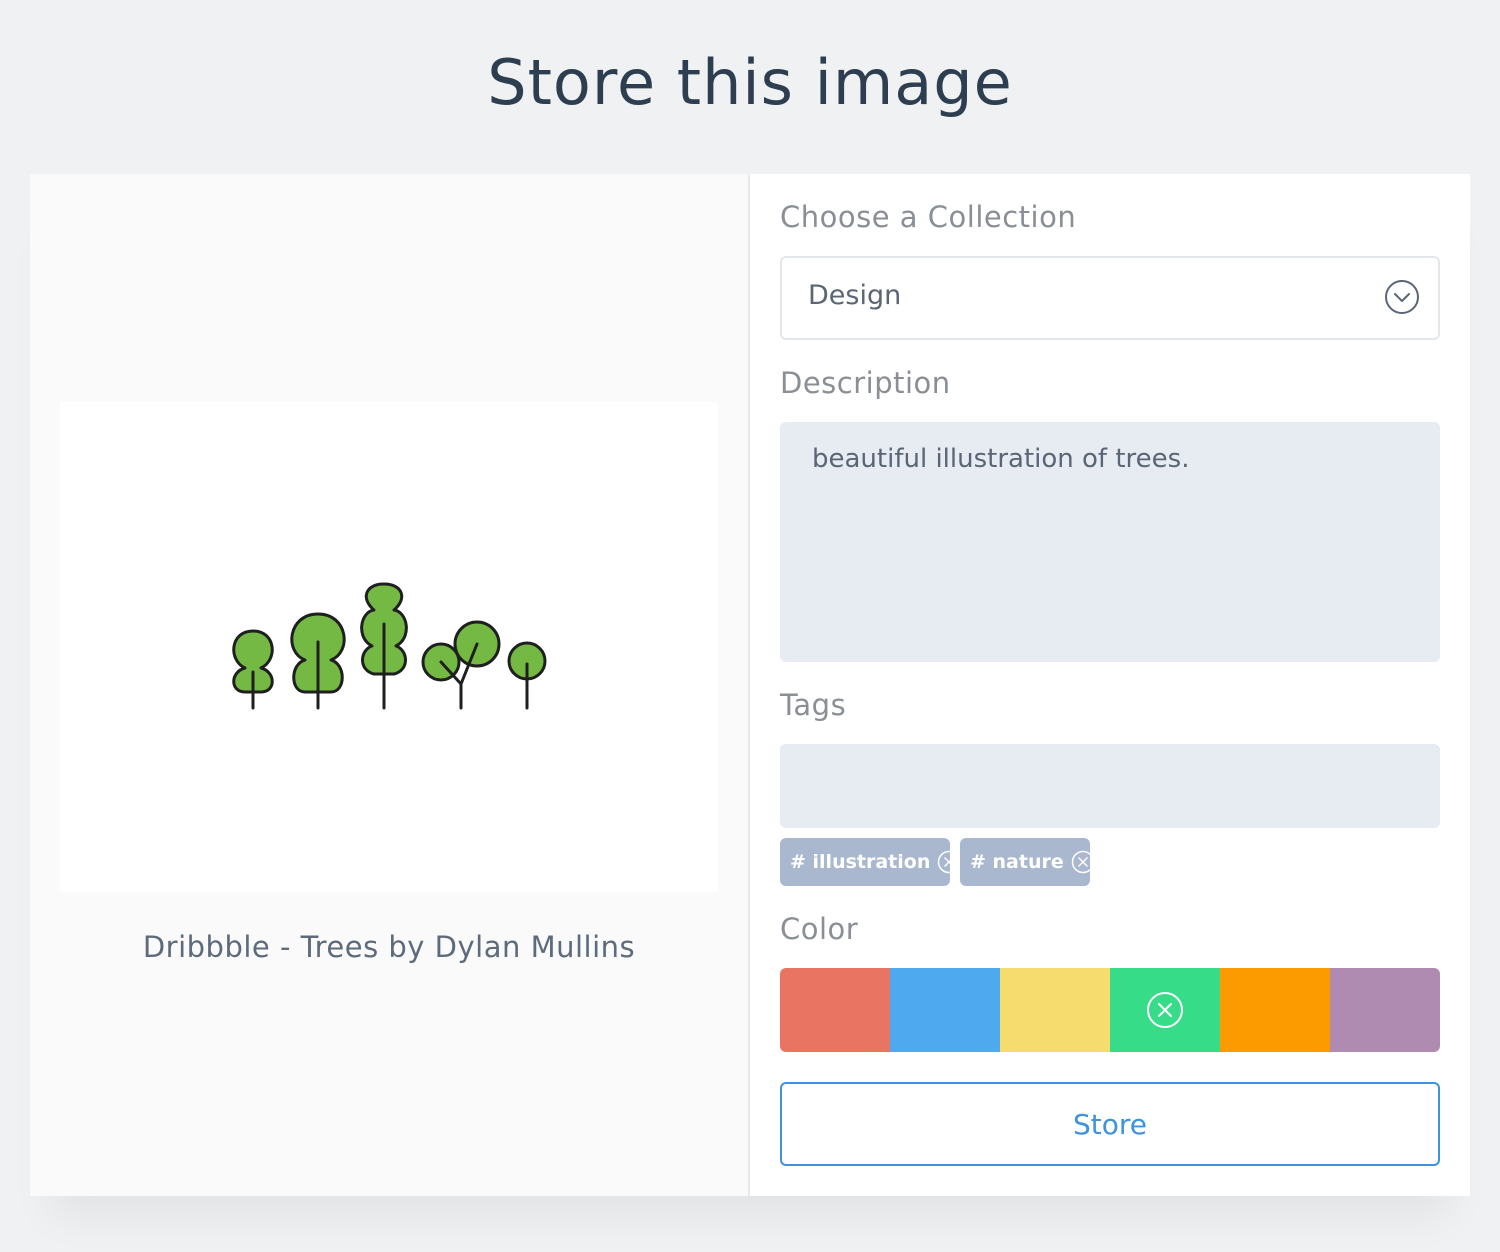 The image size is (1500, 1252). I want to click on description-label: Description, so click(865, 383).